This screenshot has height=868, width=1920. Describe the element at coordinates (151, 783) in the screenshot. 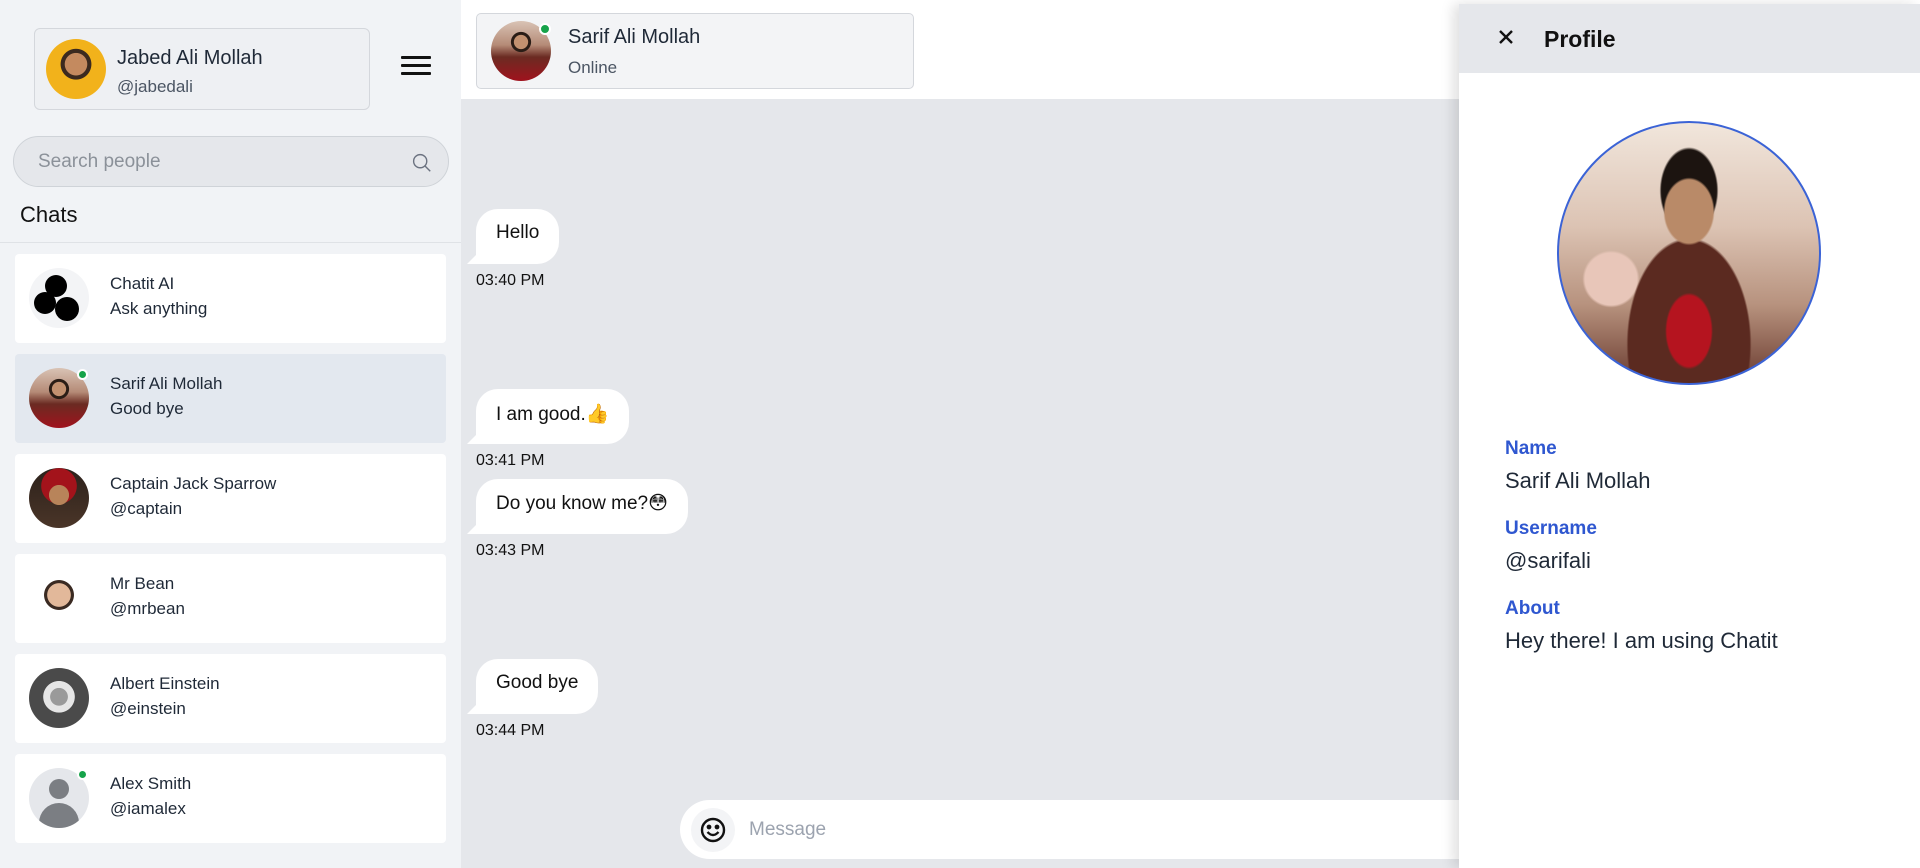

I see `chat-item-name: Alex Smith` at that location.